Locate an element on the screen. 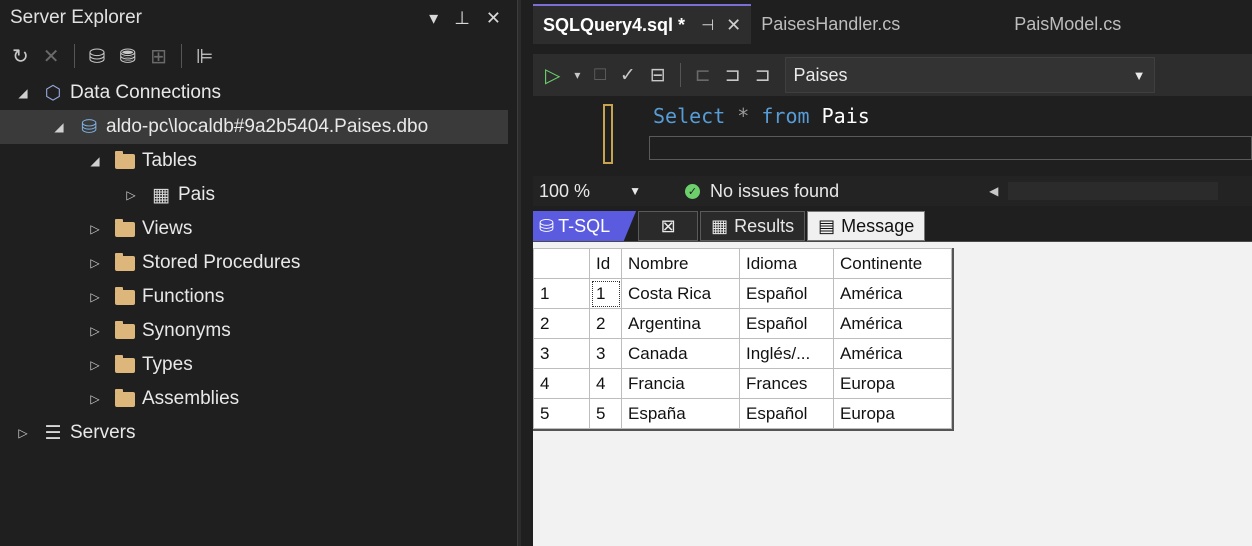 The height and width of the screenshot is (546, 1252). row-number: 1 is located at coordinates (561, 293).